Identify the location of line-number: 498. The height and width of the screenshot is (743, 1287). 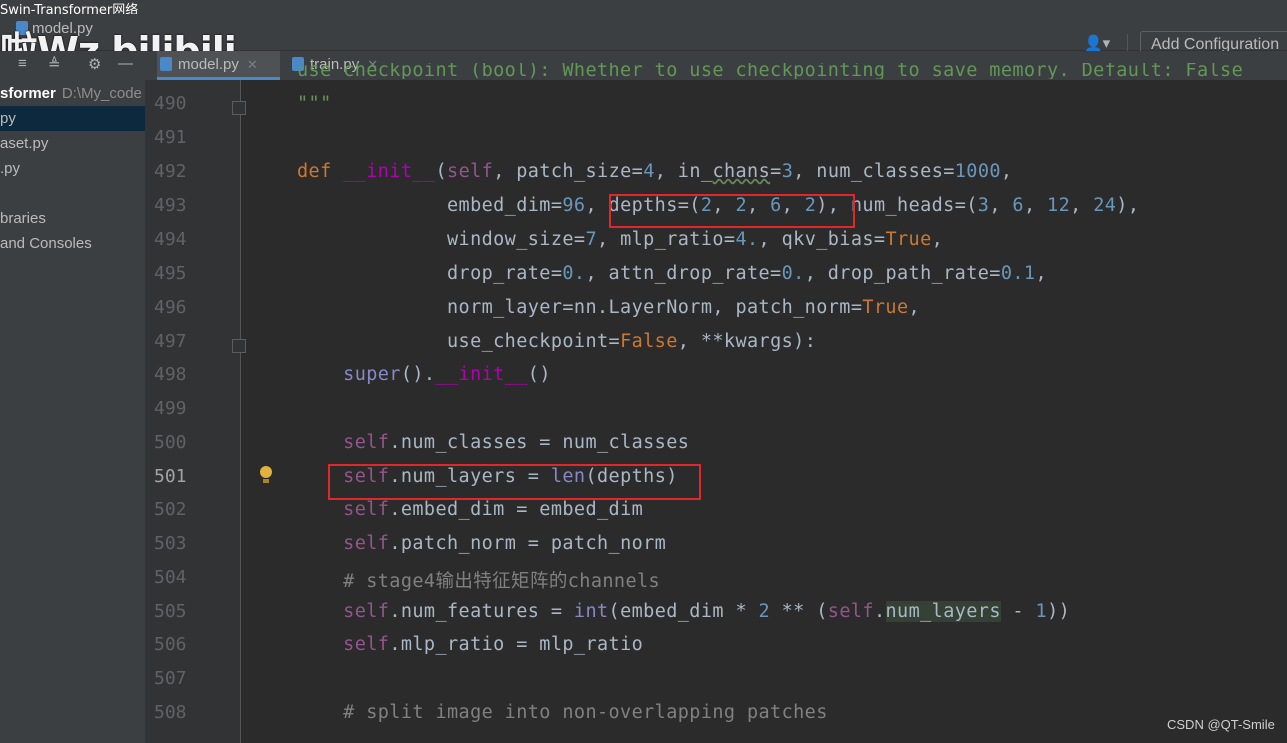
(170, 374).